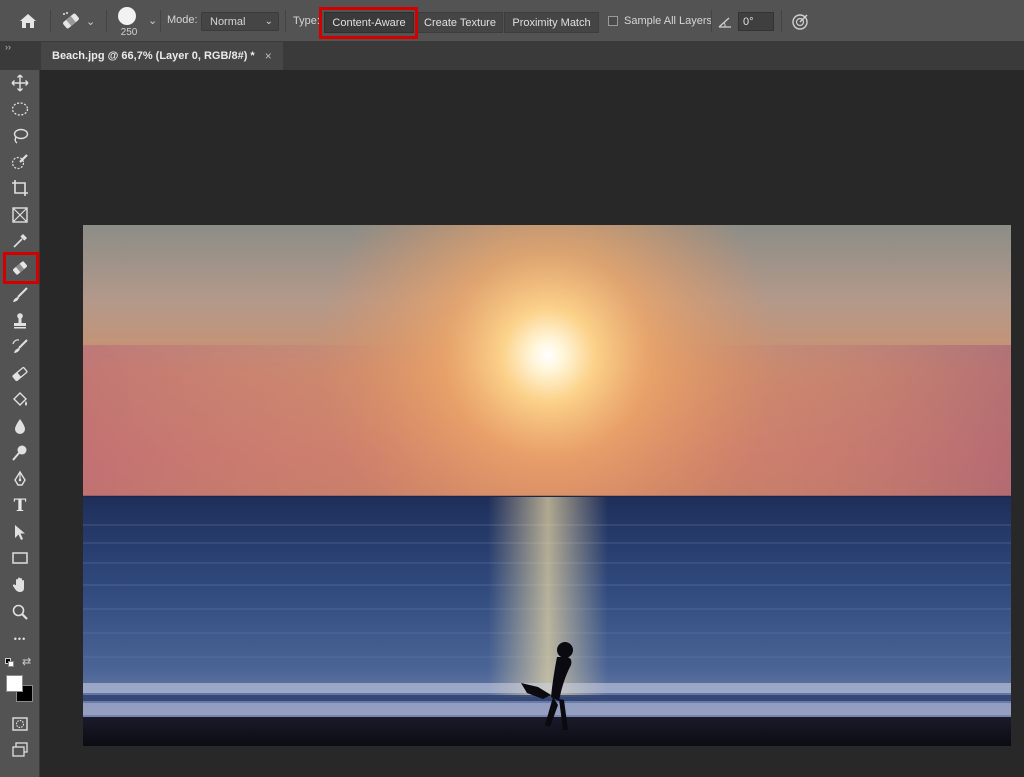 The height and width of the screenshot is (777, 1024). I want to click on type-tool: T, so click(20, 506).